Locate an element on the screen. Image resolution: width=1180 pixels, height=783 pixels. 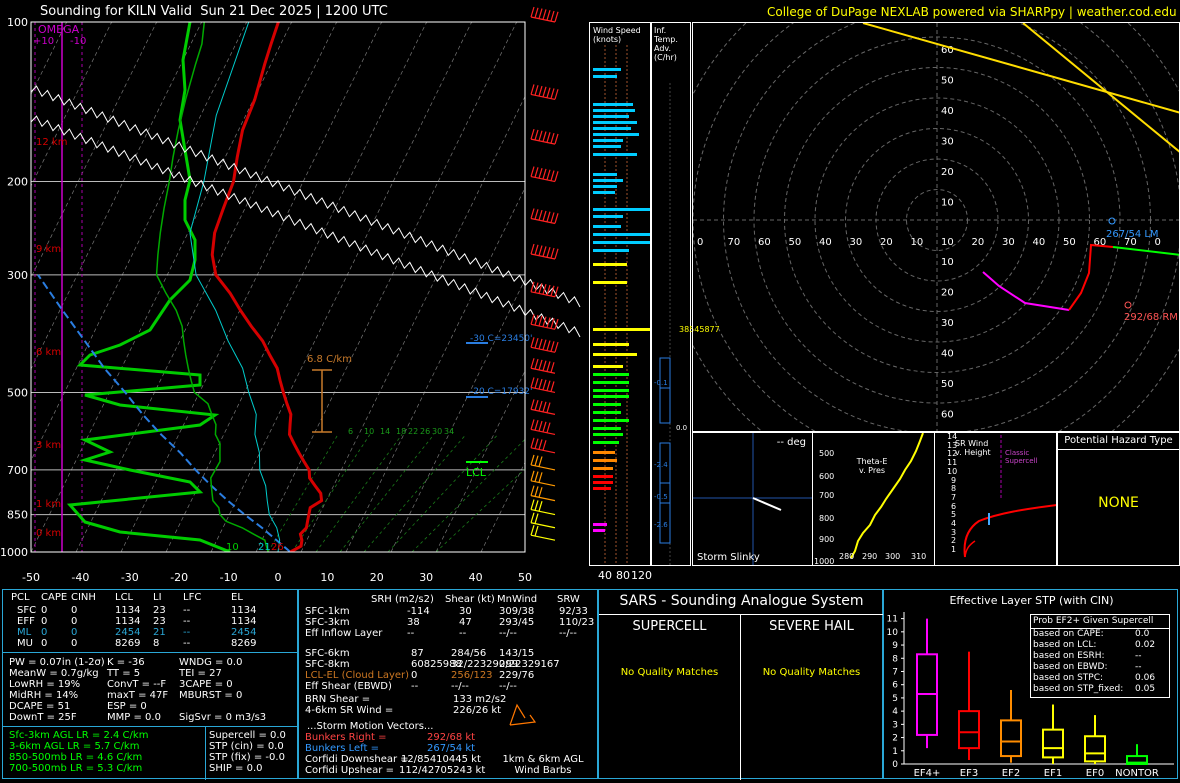
theta-y-500: 500 is located at coordinates (827, 453).